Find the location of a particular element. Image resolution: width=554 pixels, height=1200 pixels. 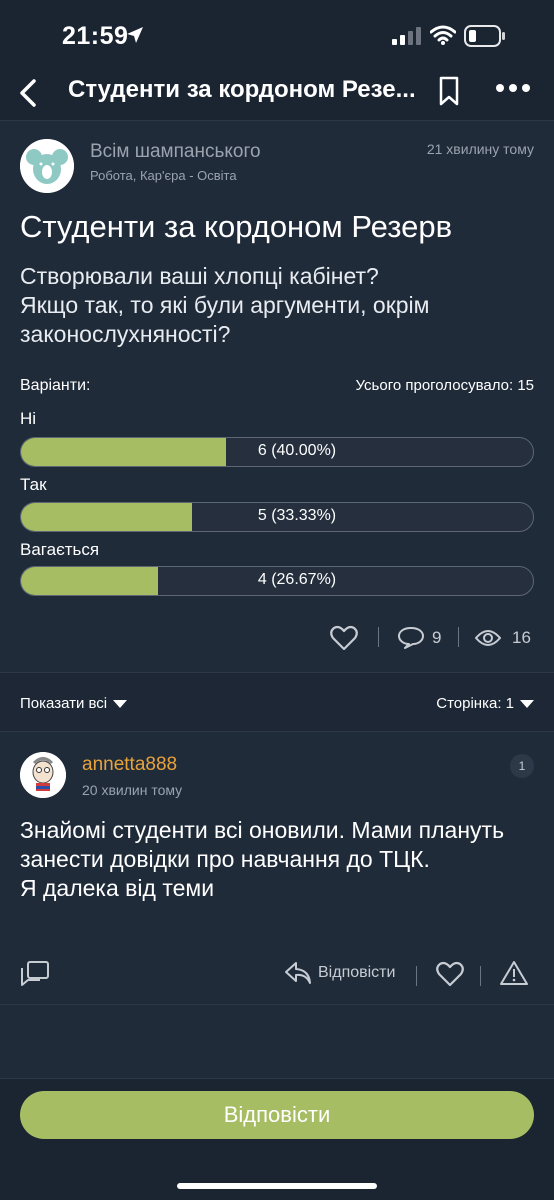

show-all-label: Показати всі is located at coordinates (64, 703).